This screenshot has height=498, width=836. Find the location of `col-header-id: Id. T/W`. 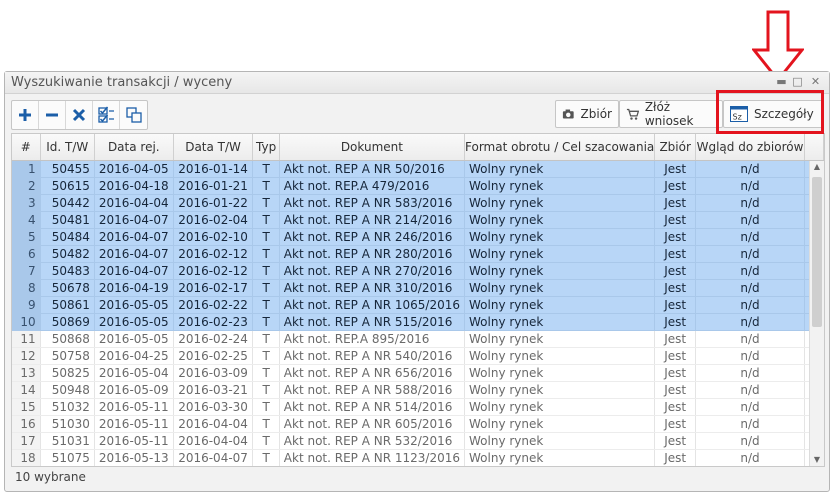

col-header-id: Id. T/W is located at coordinates (67, 147).